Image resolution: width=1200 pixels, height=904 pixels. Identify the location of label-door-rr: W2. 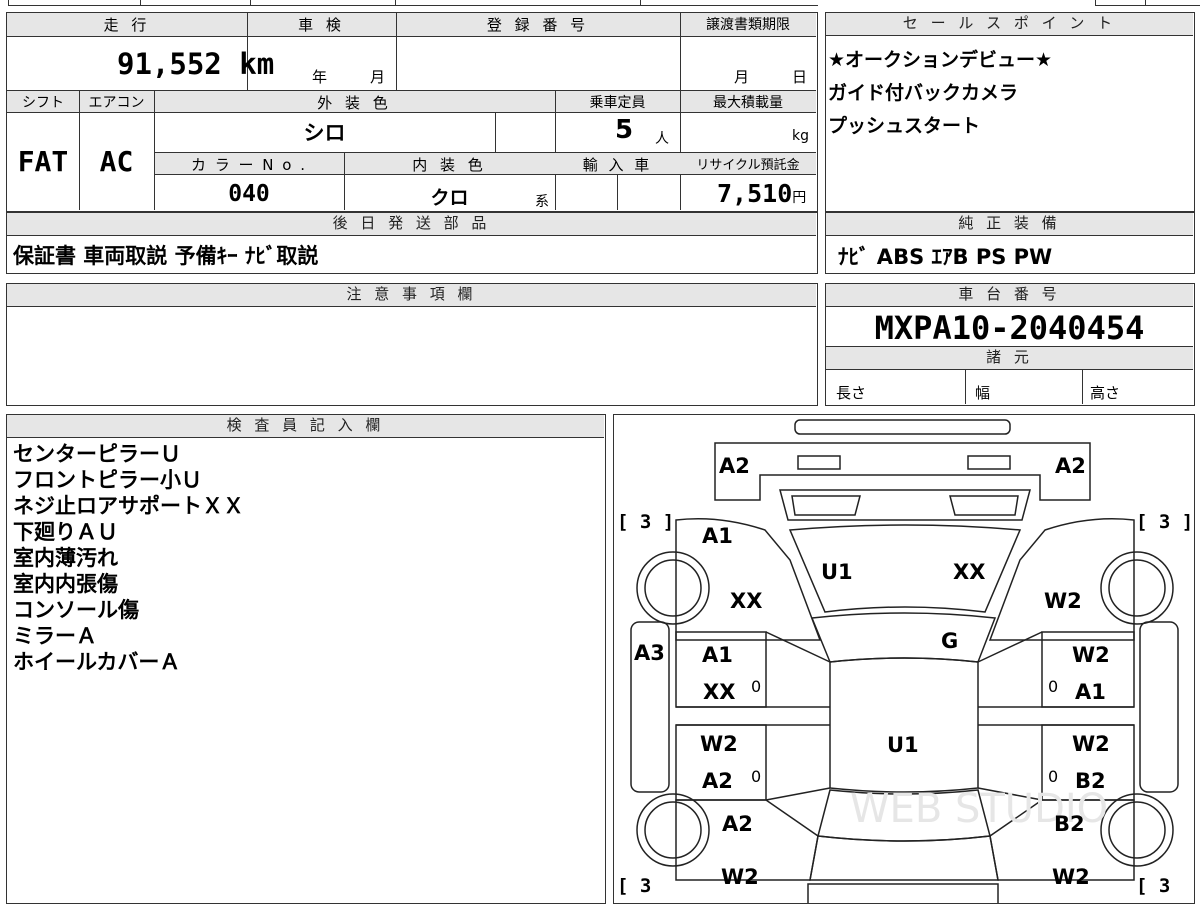
(1091, 744).